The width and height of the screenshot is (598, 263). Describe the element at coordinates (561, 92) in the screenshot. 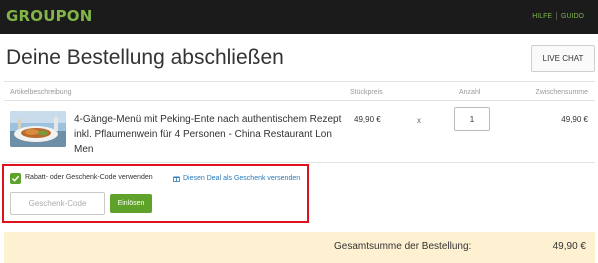

I see `column-header-subtotal: Zwischensumme` at that location.